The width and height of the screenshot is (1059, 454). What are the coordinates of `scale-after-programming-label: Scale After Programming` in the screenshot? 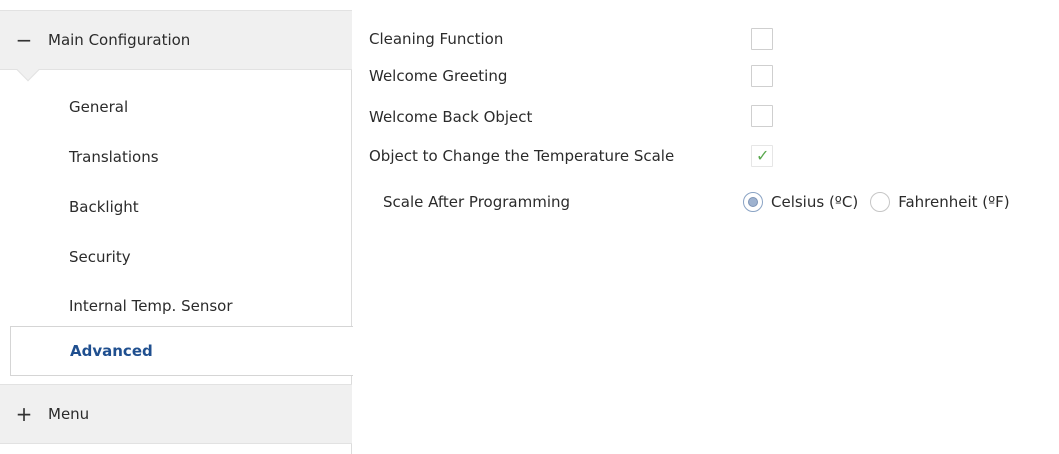 It's located at (477, 202).